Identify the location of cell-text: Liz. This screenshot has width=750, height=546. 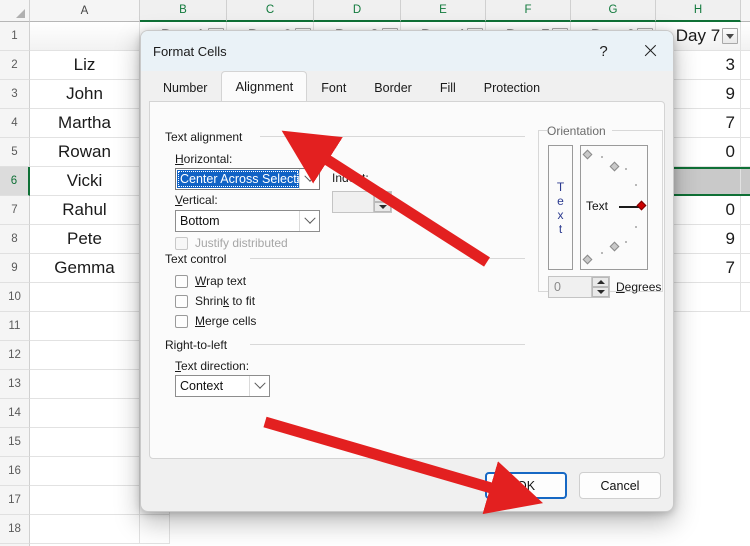
(84, 64).